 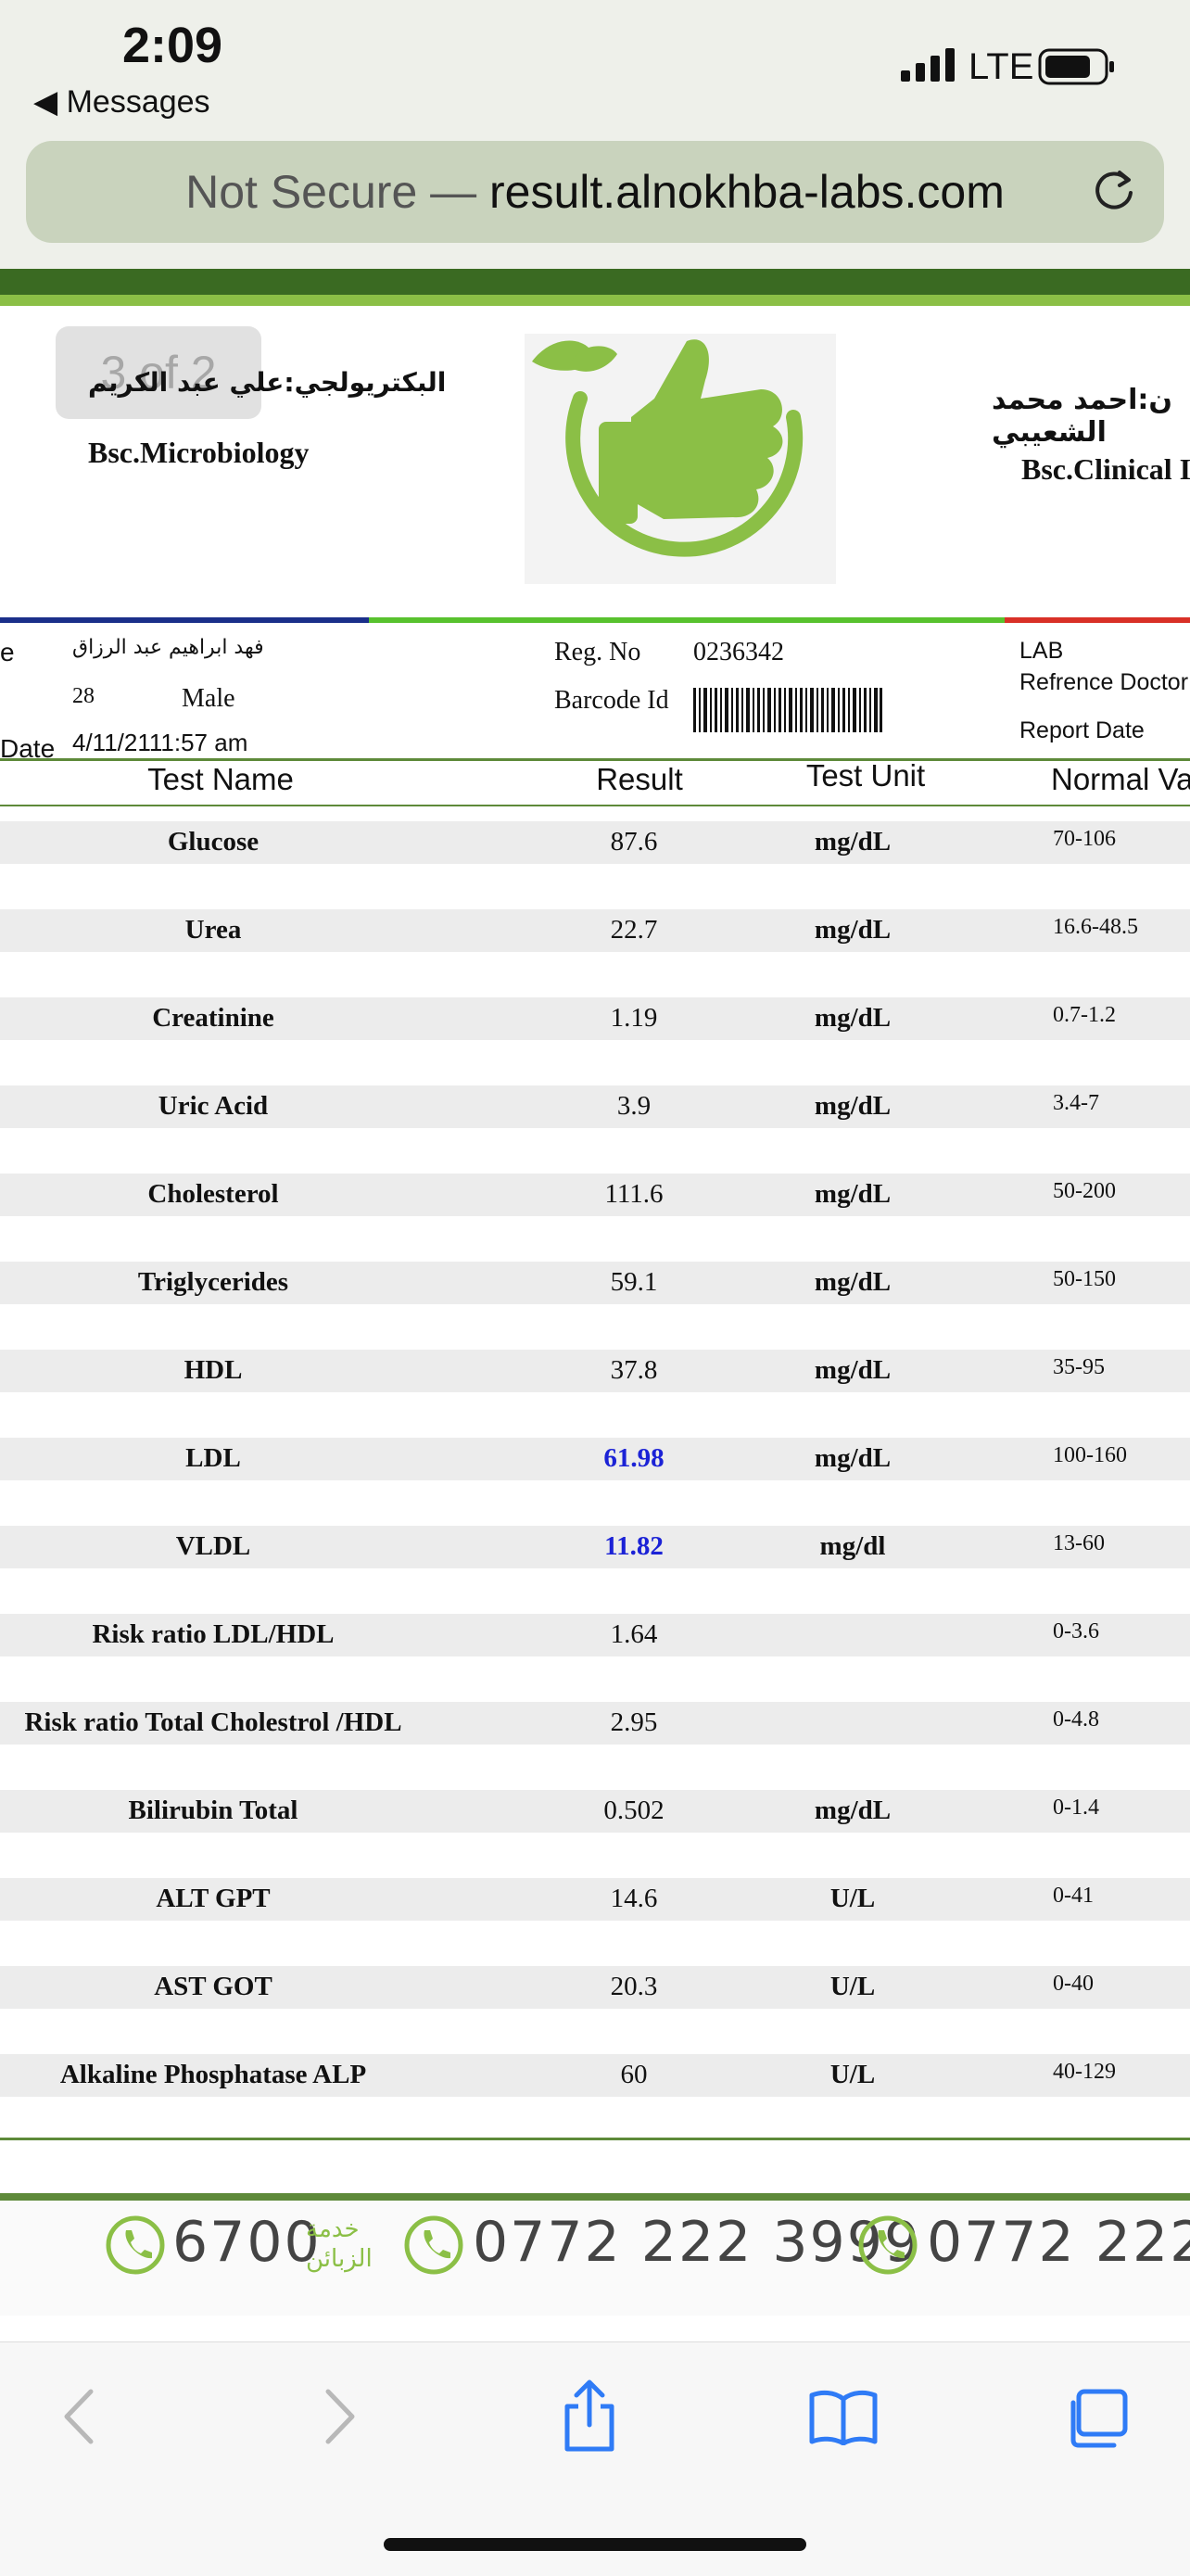 I want to click on phone-number-1: 0772 222 3999, so click(x=697, y=2242).